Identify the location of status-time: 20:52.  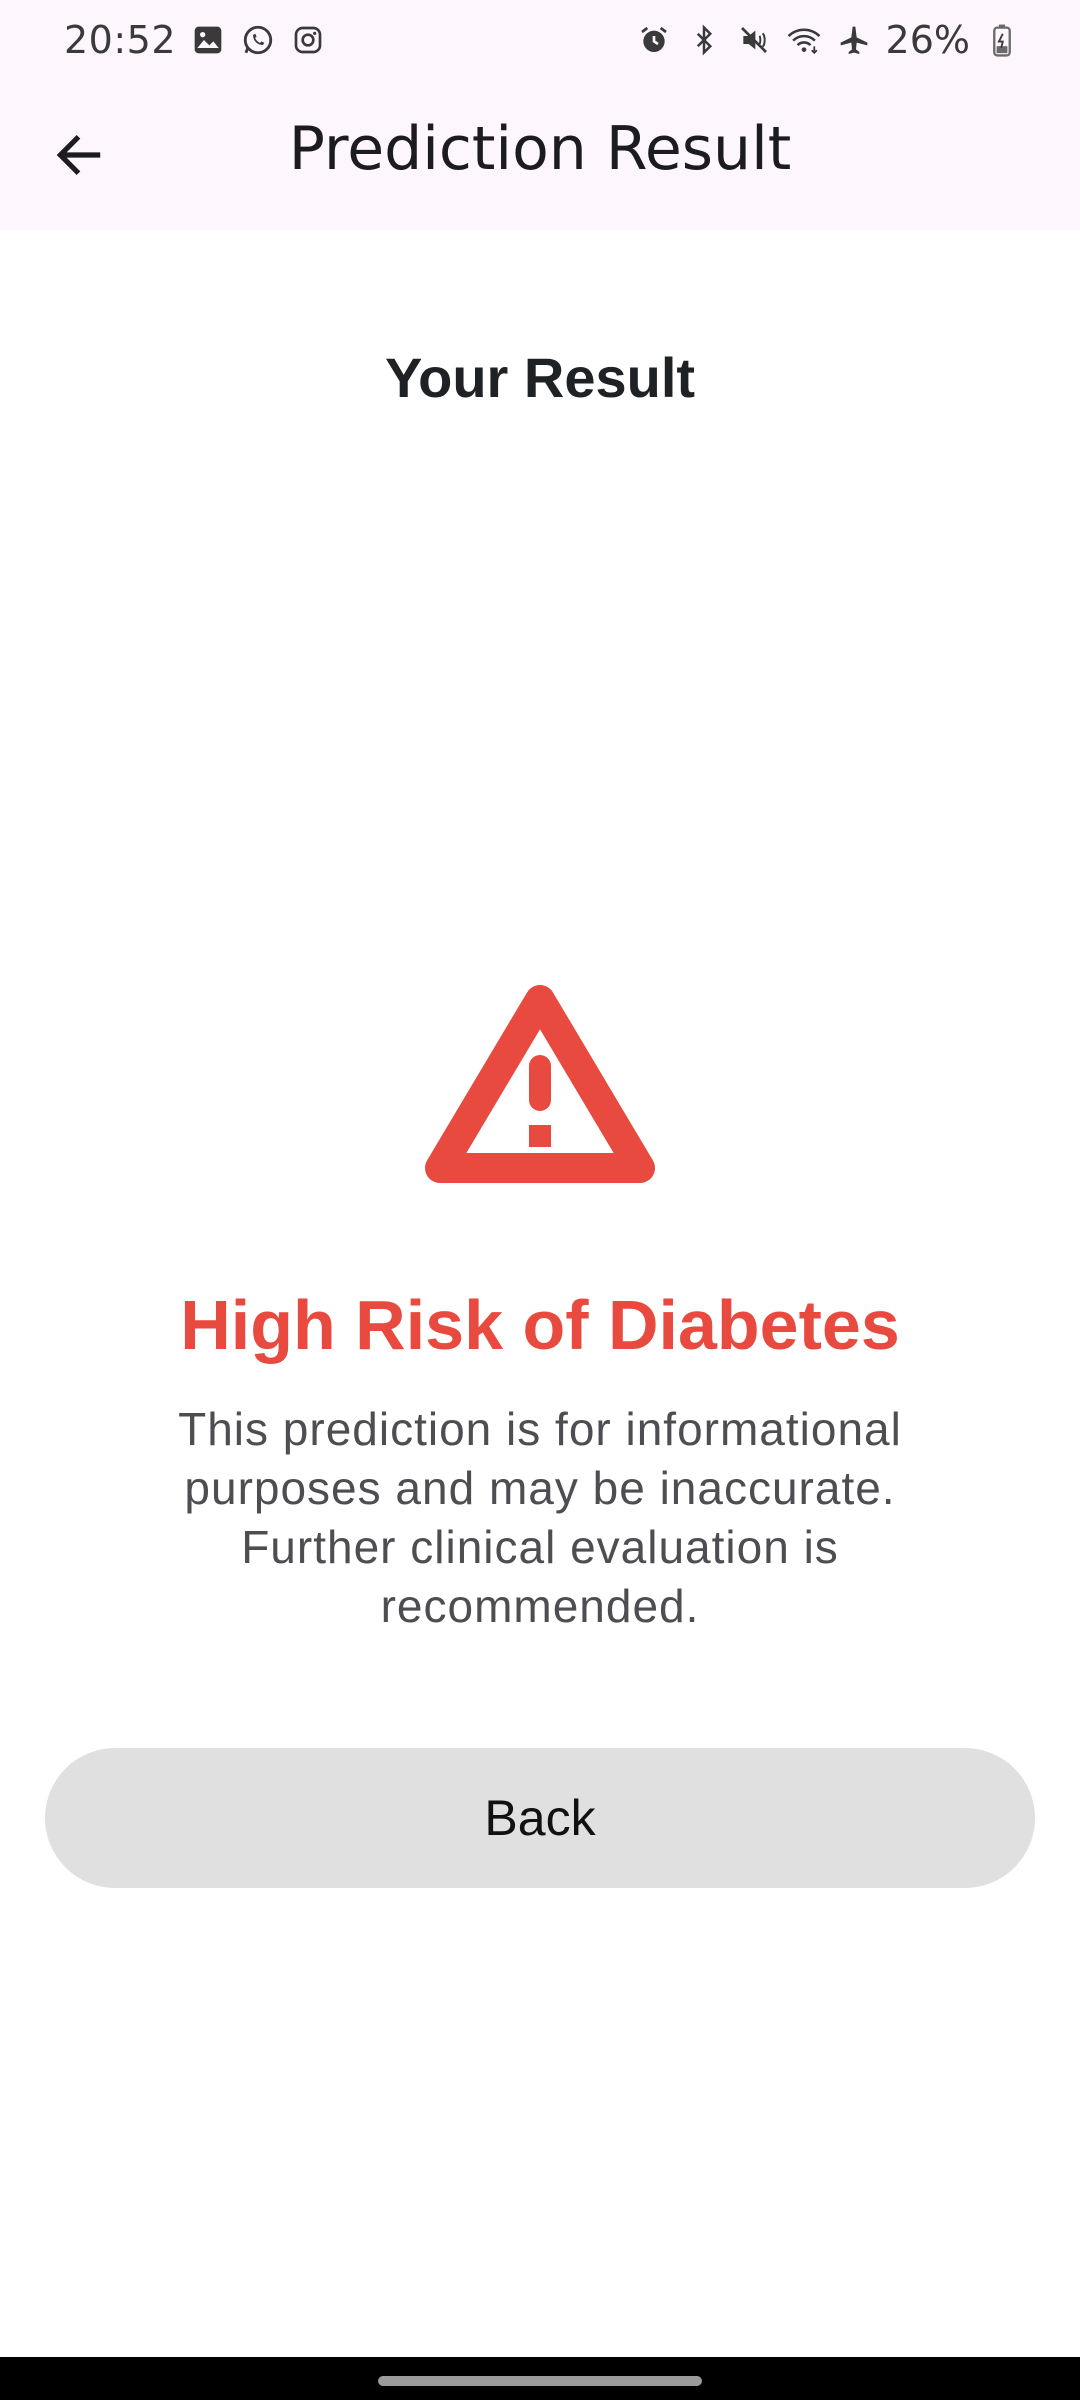
(120, 40).